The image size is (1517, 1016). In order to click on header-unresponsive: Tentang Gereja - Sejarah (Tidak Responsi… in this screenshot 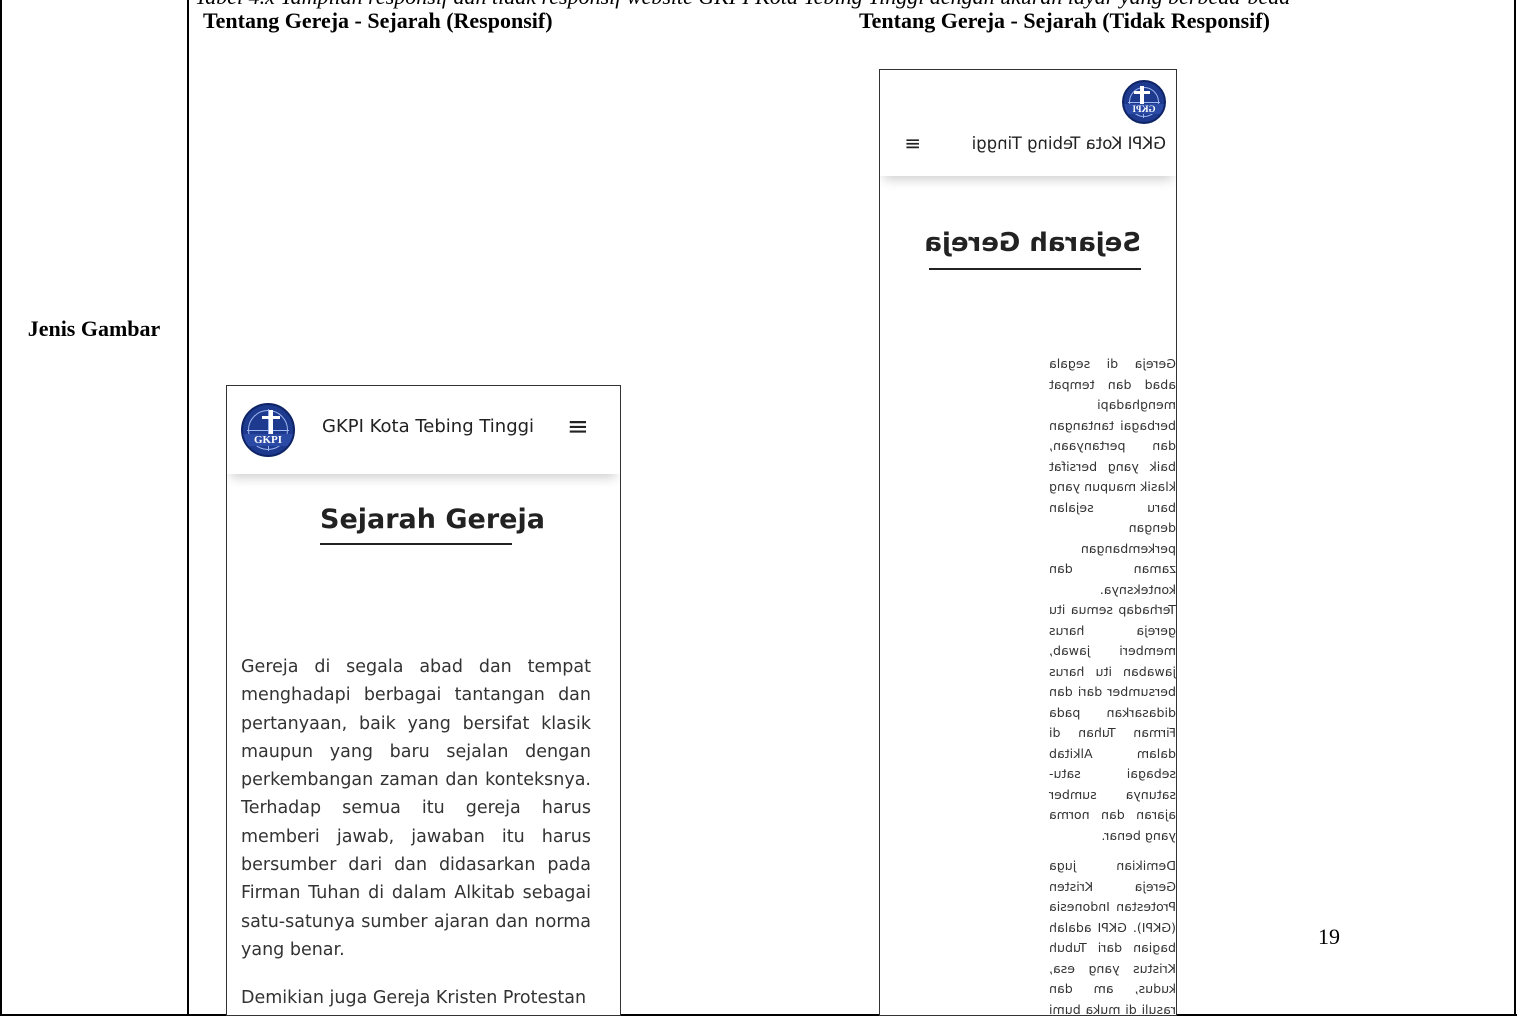, I will do `click(1064, 20)`.